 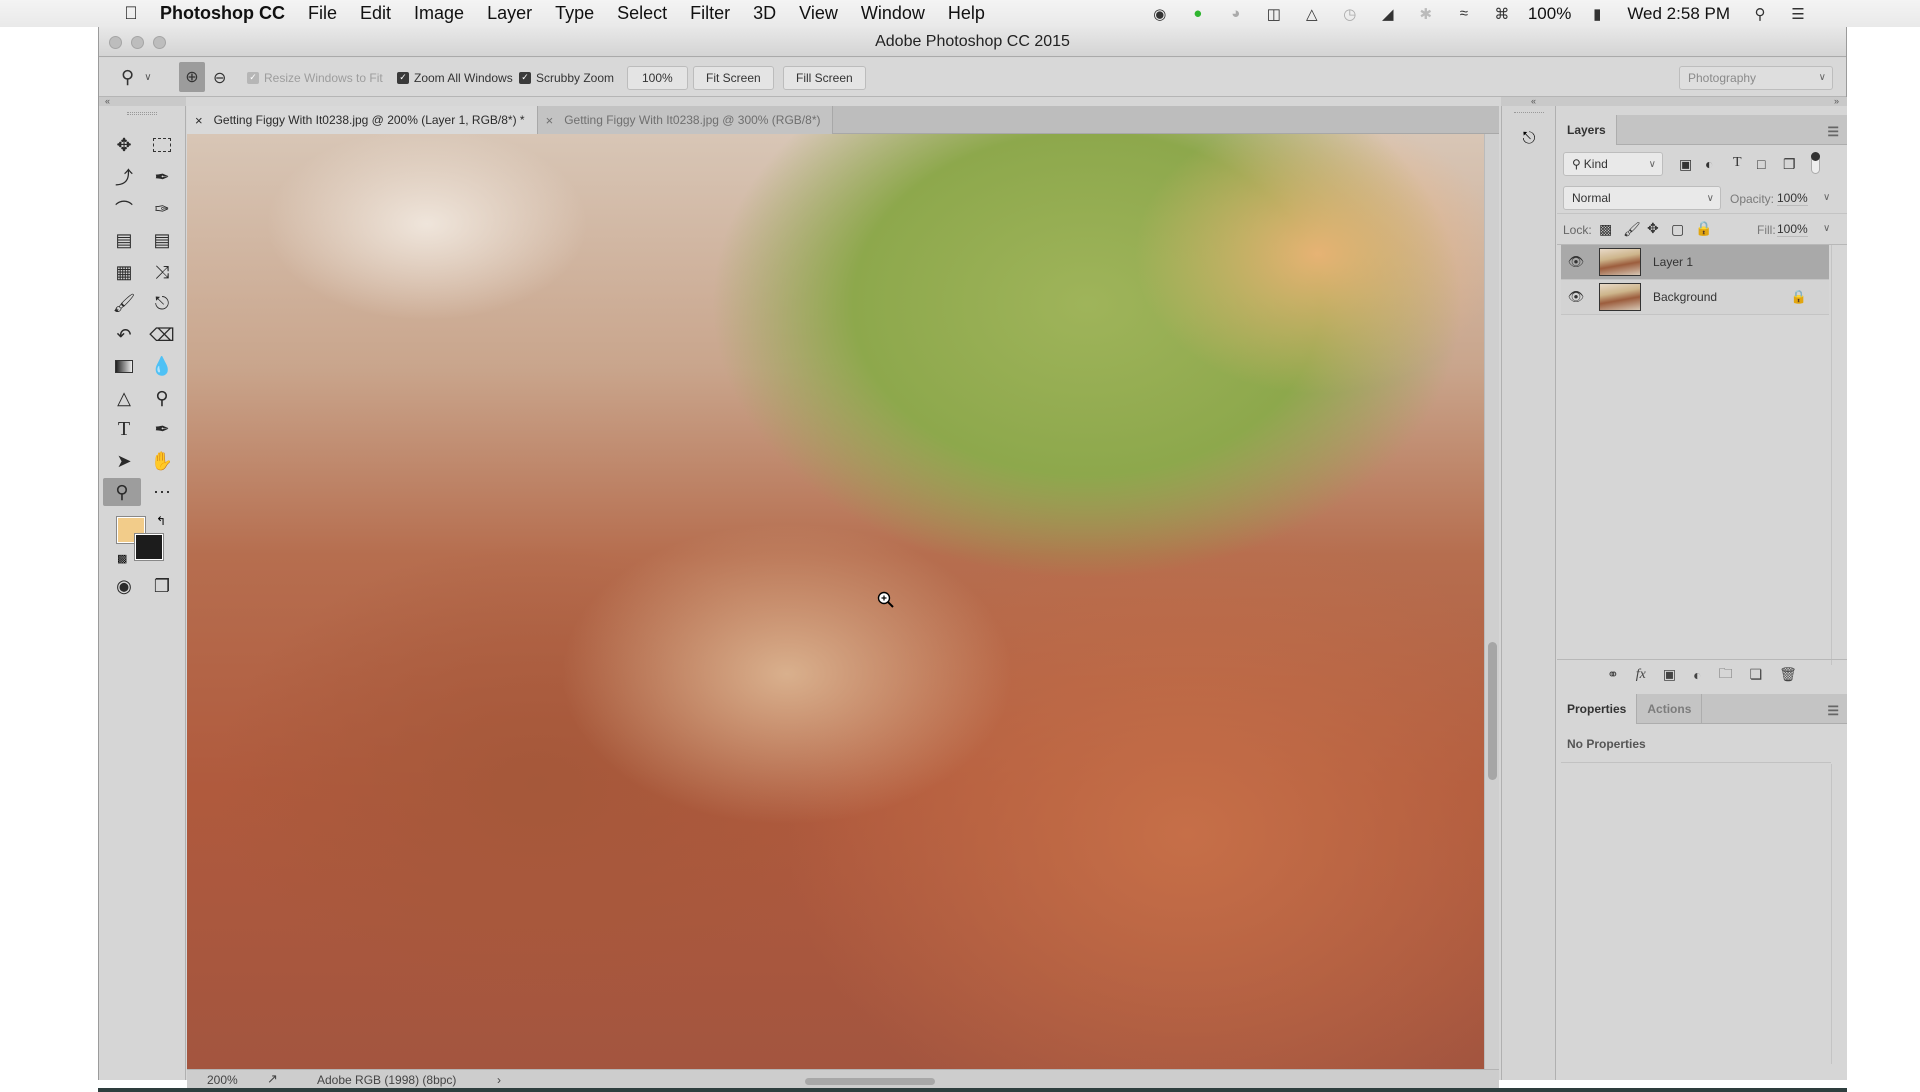 I want to click on clone-stamp-tool: ⎋, so click(x=162, y=303).